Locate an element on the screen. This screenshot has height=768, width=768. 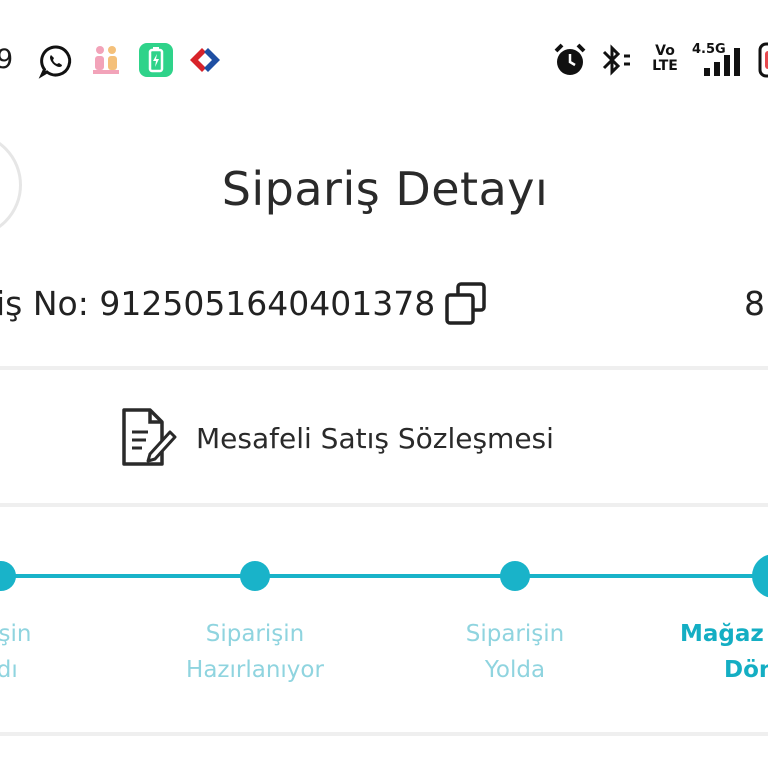
carrefour-icon is located at coordinates (205, 60).